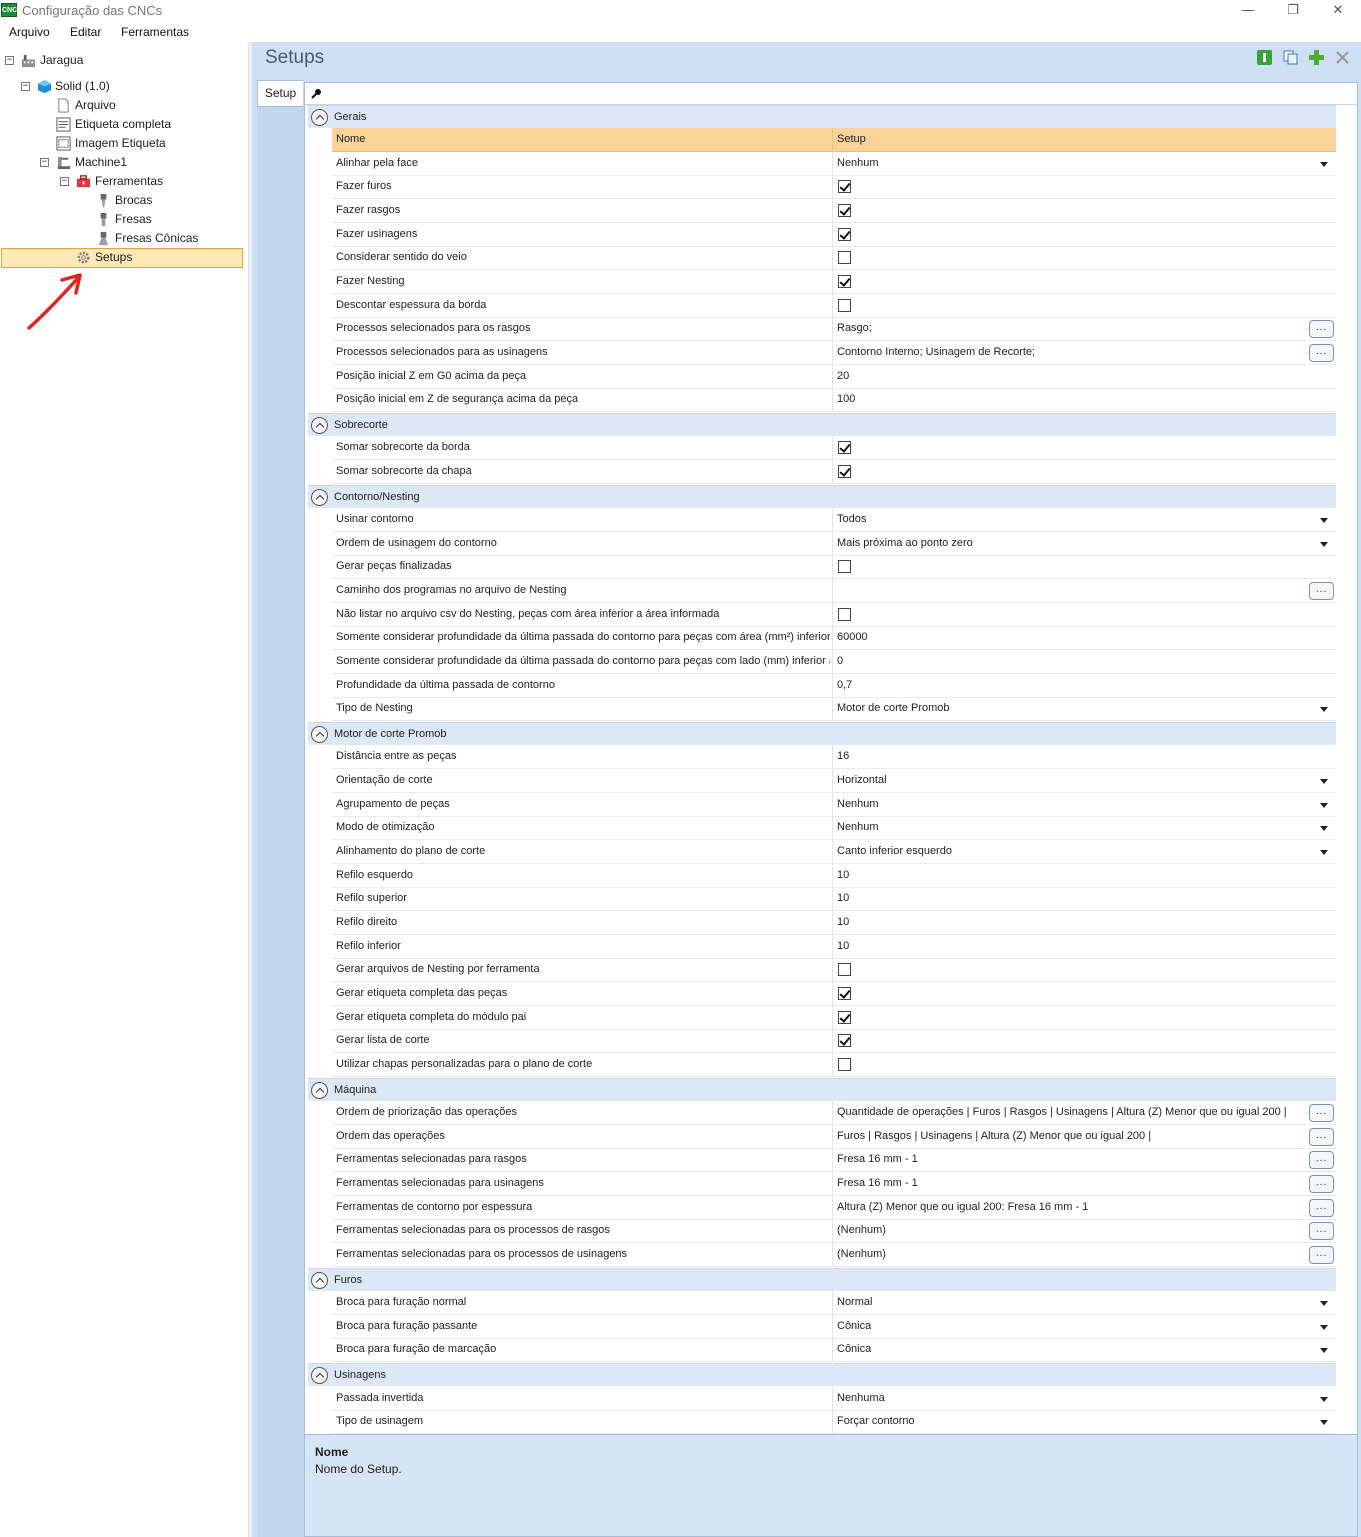 The width and height of the screenshot is (1361, 1537). I want to click on info-icon, so click(1264, 57).